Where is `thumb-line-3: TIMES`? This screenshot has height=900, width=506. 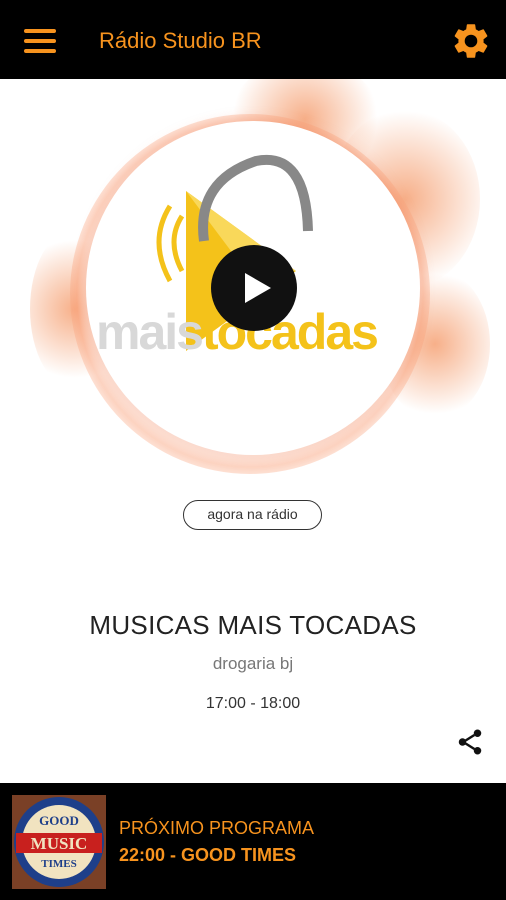 thumb-line-3: TIMES is located at coordinates (58, 864).